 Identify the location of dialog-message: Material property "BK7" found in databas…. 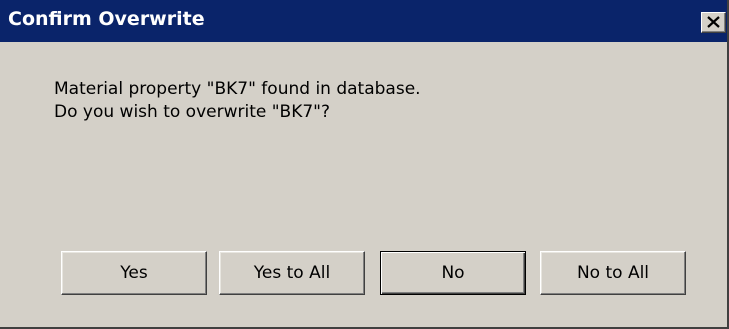
(237, 101).